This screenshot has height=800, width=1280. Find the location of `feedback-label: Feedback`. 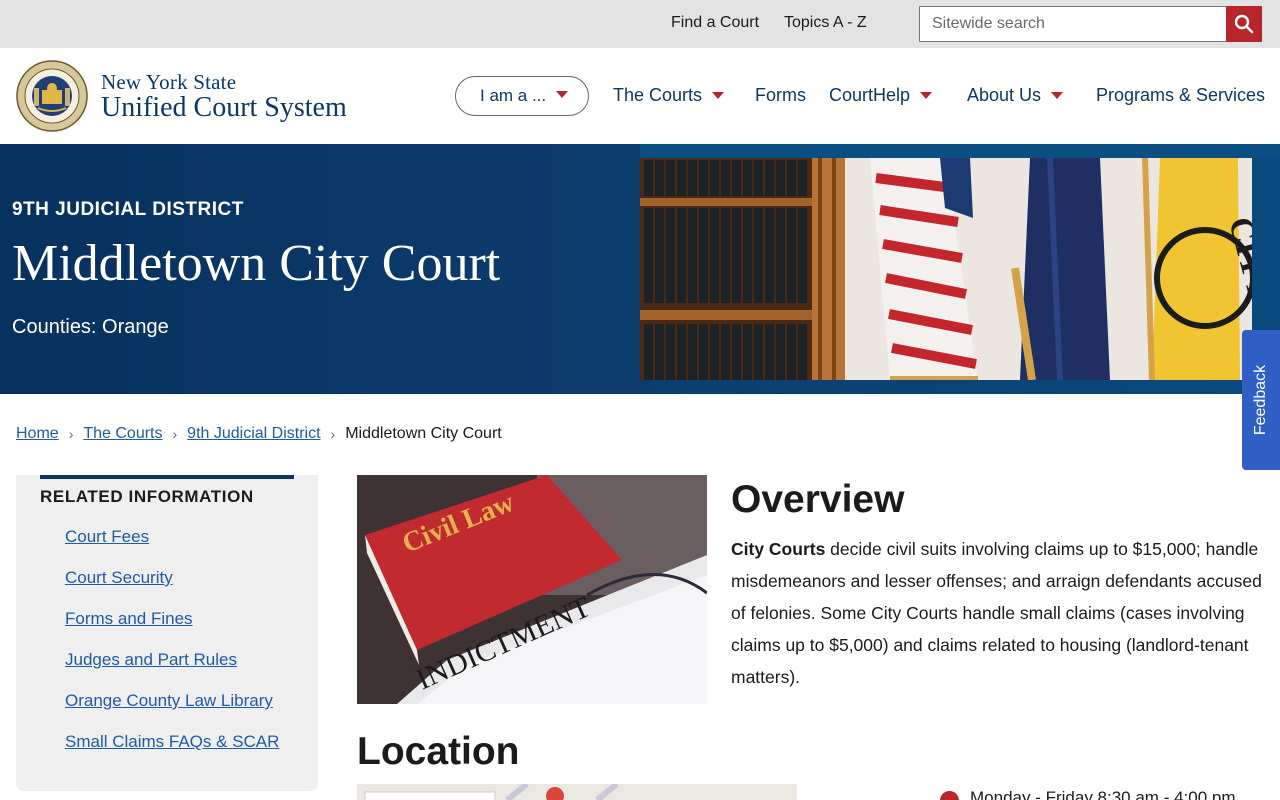

feedback-label: Feedback is located at coordinates (1261, 400).